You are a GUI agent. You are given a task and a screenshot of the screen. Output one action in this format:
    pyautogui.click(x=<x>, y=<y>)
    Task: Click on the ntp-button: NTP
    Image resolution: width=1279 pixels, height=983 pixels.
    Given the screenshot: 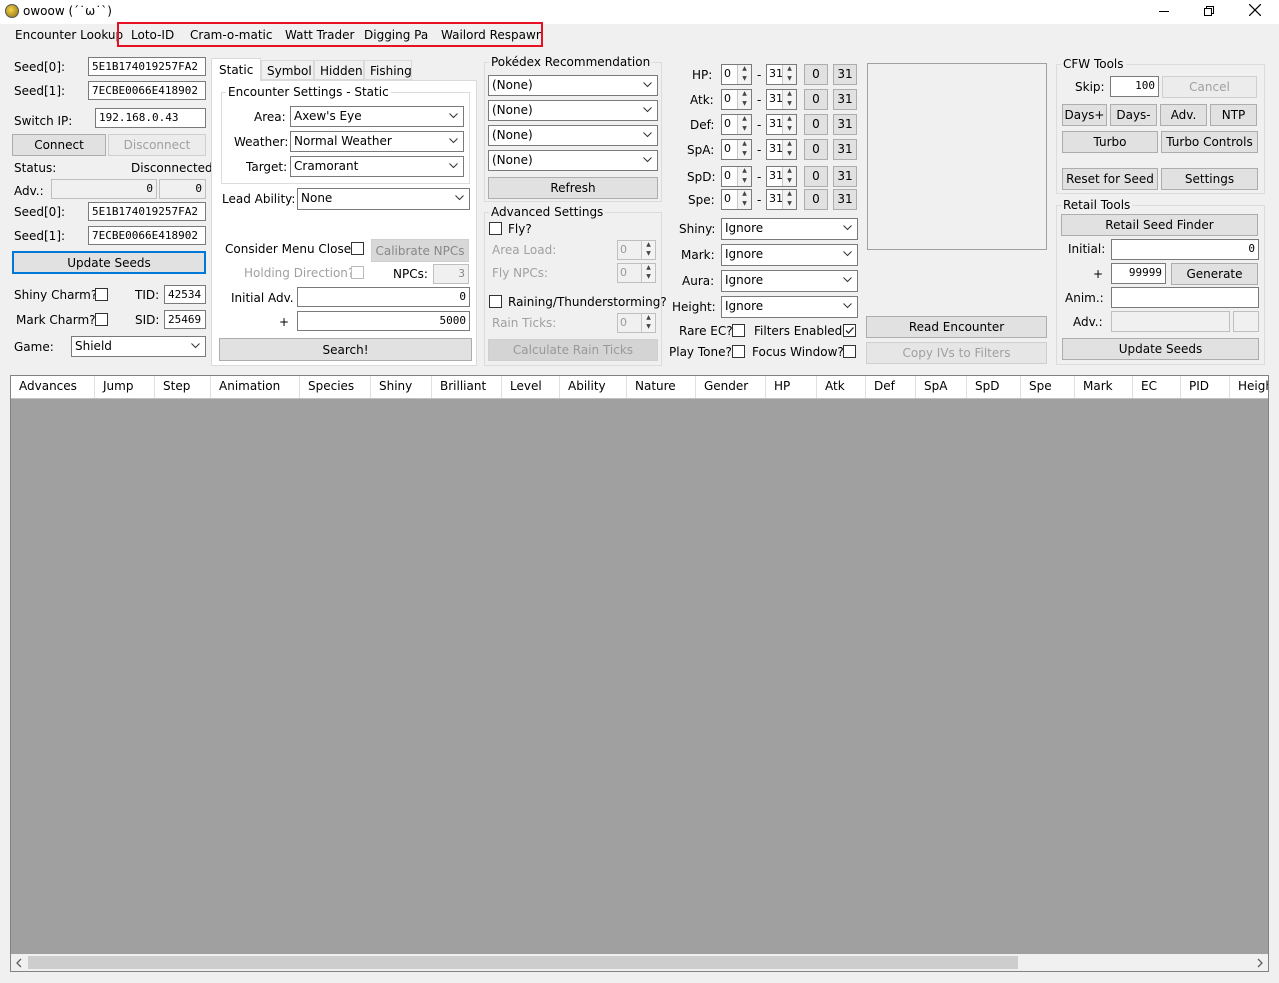 What is the action you would take?
    pyautogui.click(x=1233, y=115)
    